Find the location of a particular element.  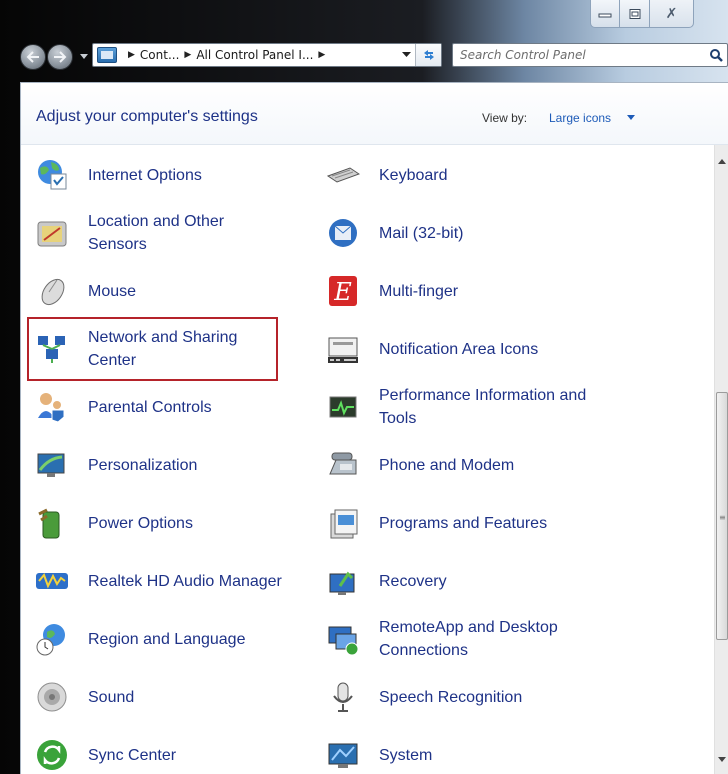

minimize-button is located at coordinates (605, 14).